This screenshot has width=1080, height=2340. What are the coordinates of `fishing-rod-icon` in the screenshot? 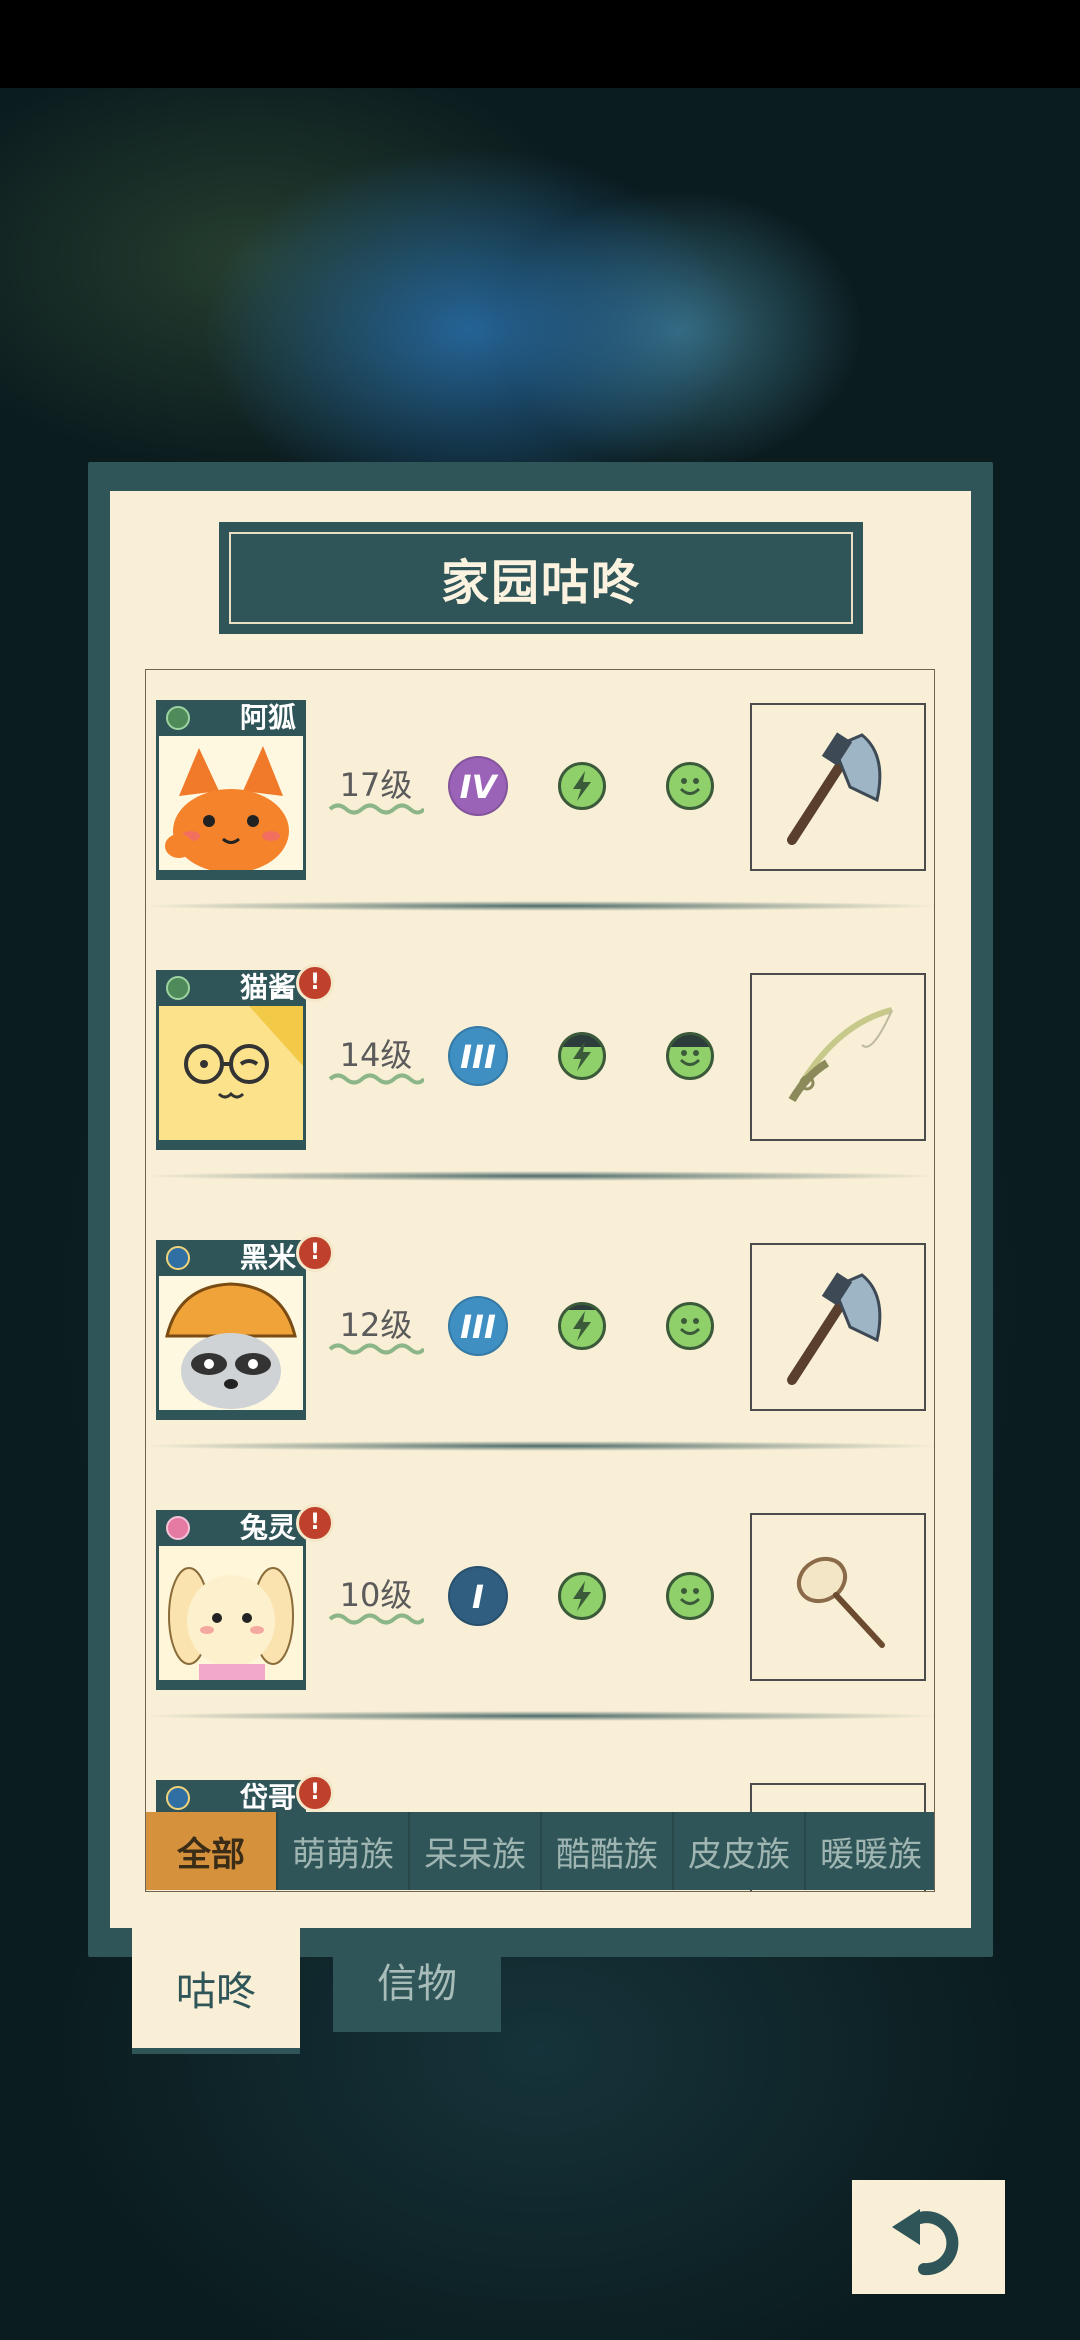 It's located at (838, 1057).